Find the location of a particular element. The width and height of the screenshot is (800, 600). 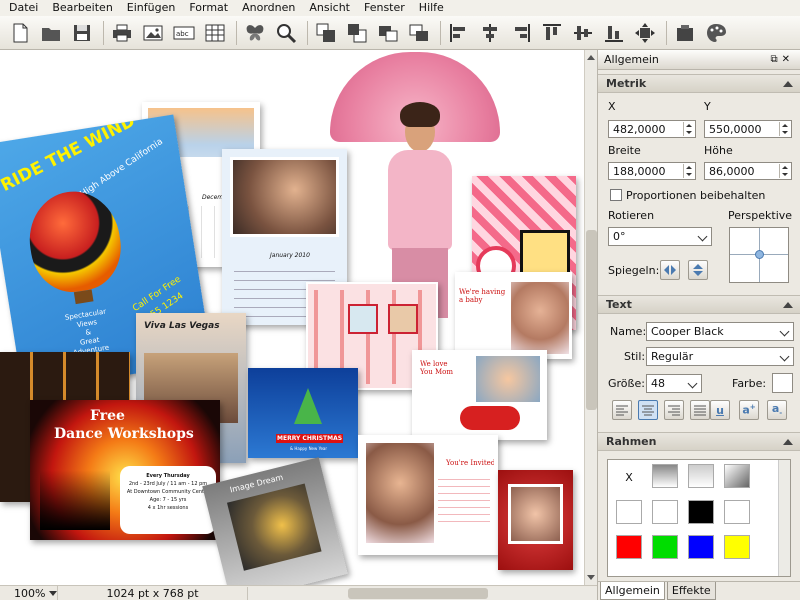

section-metrik: Metrik is located at coordinates (699, 83).